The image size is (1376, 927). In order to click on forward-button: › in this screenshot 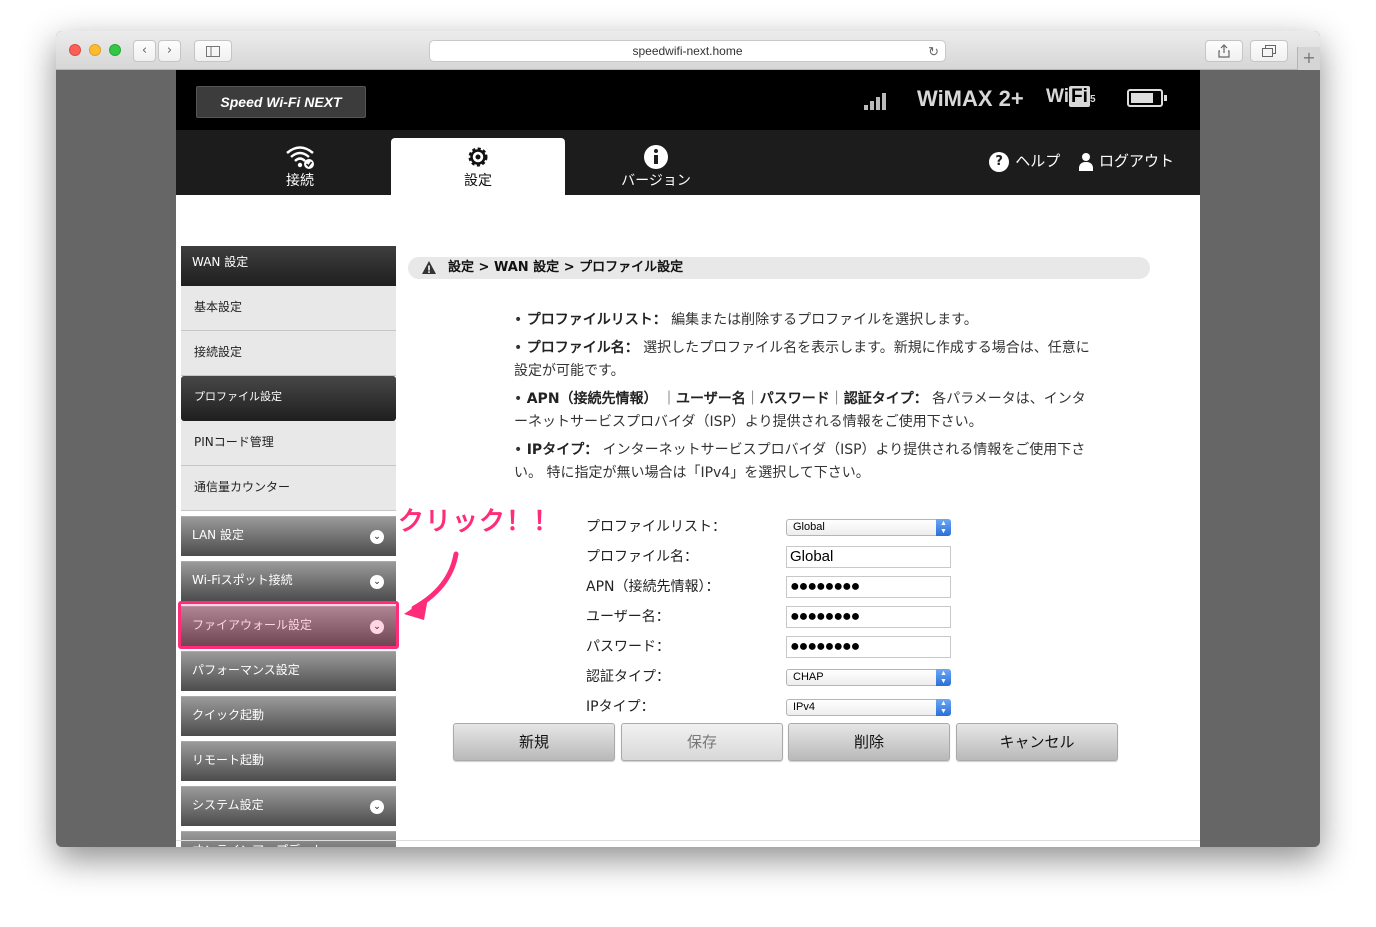, I will do `click(169, 51)`.